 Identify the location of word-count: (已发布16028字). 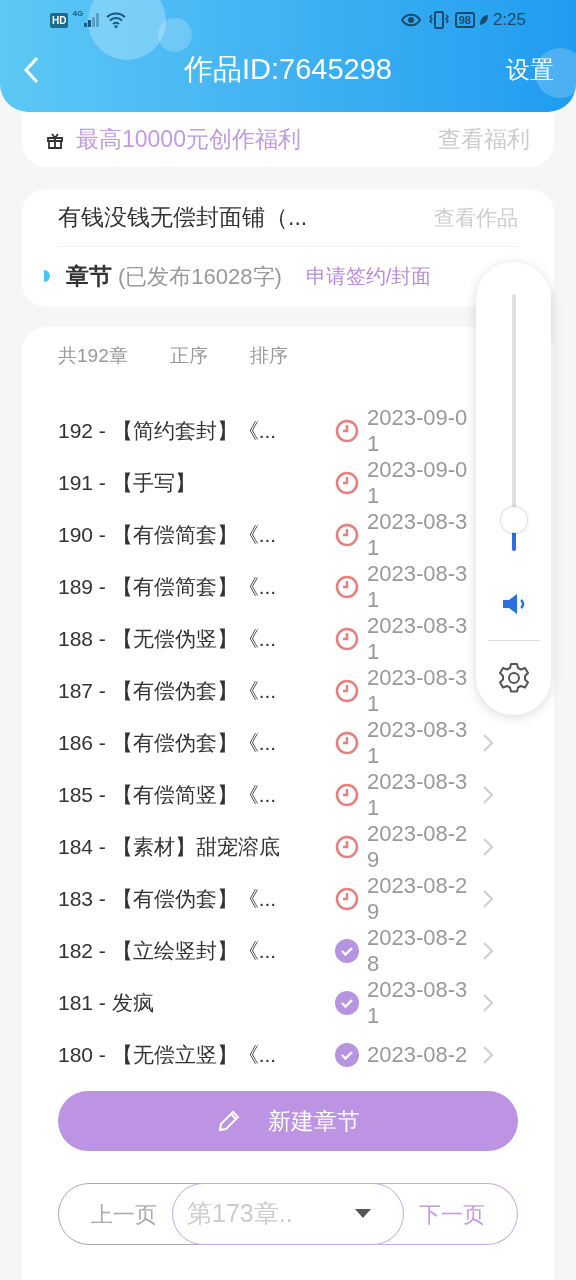
(200, 276).